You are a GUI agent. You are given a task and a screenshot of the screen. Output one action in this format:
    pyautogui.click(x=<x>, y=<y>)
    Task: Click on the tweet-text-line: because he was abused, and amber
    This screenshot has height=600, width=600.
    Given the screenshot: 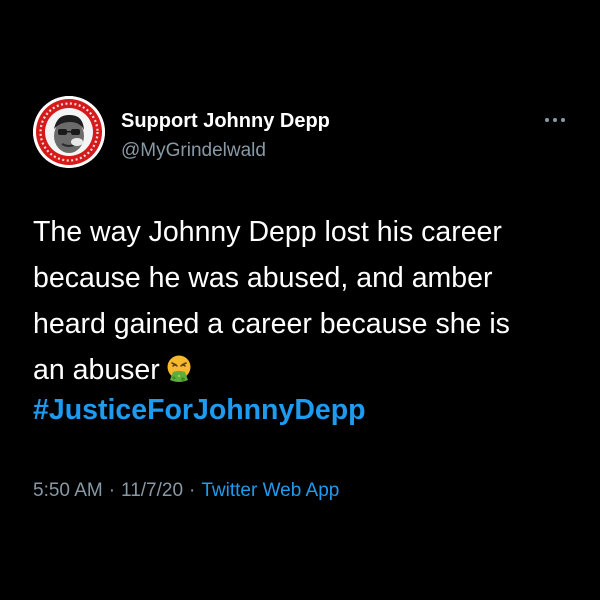 What is the action you would take?
    pyautogui.click(x=263, y=278)
    